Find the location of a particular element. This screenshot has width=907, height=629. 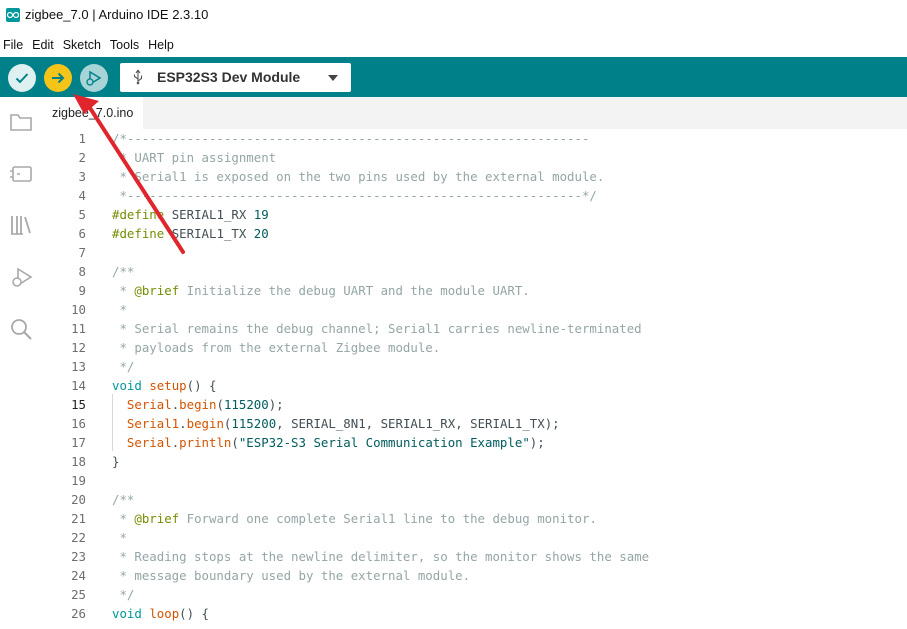

code-token: } is located at coordinates (116, 461).